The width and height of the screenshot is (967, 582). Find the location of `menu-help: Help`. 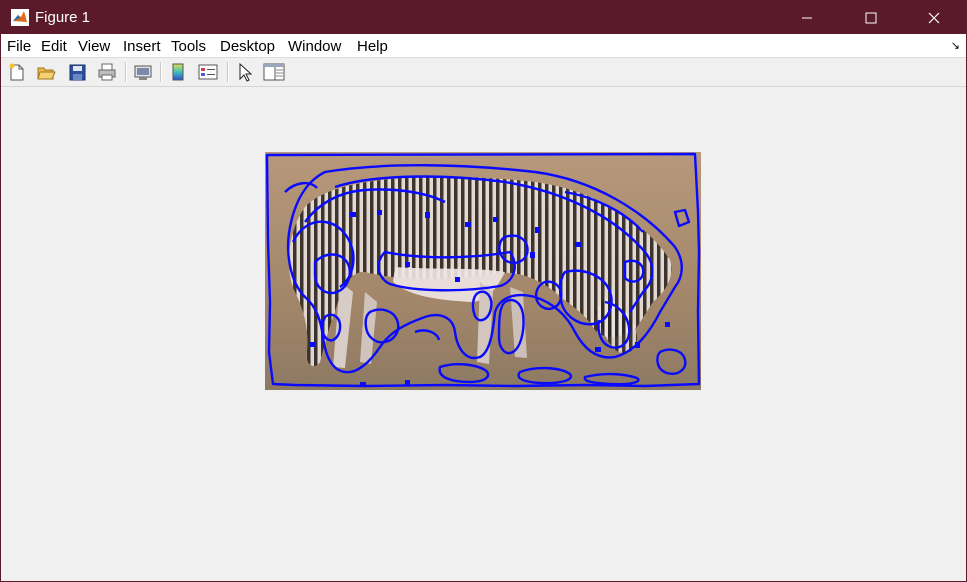

menu-help: Help is located at coordinates (372, 46).